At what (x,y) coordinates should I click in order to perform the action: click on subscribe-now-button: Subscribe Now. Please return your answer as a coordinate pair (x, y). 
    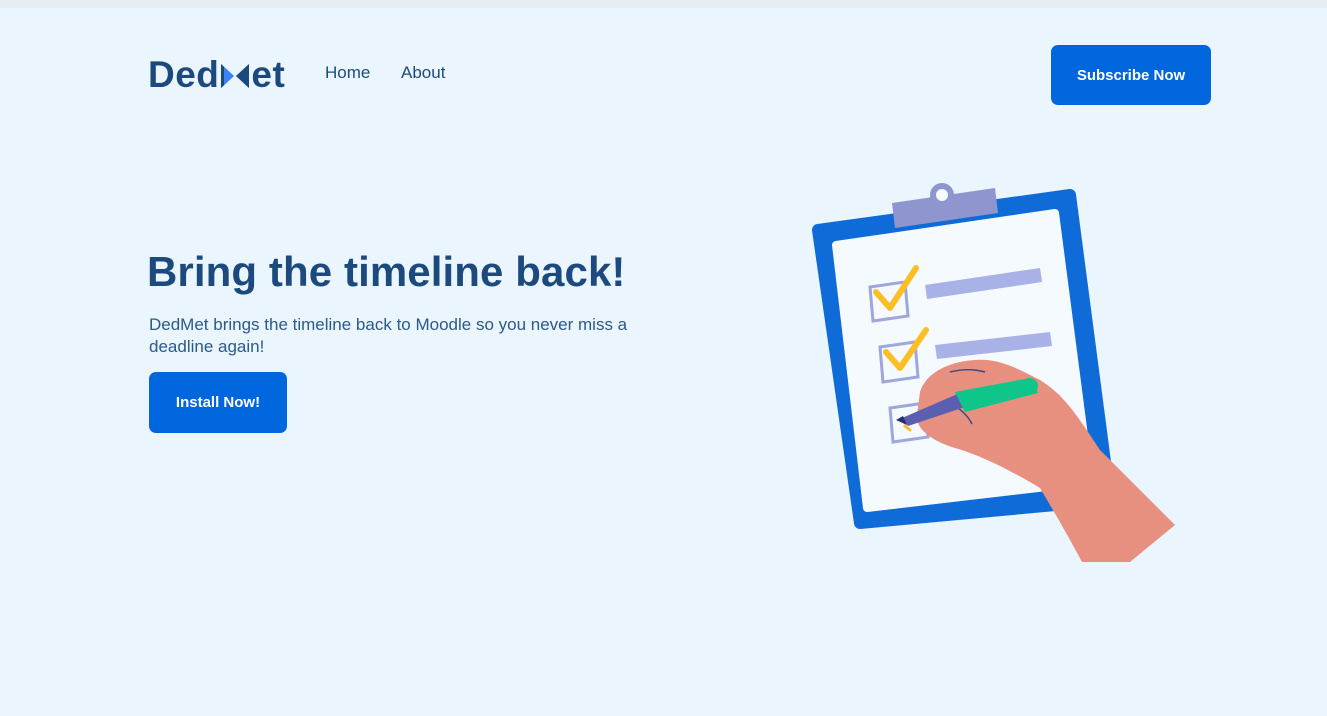
    Looking at the image, I should click on (1131, 75).